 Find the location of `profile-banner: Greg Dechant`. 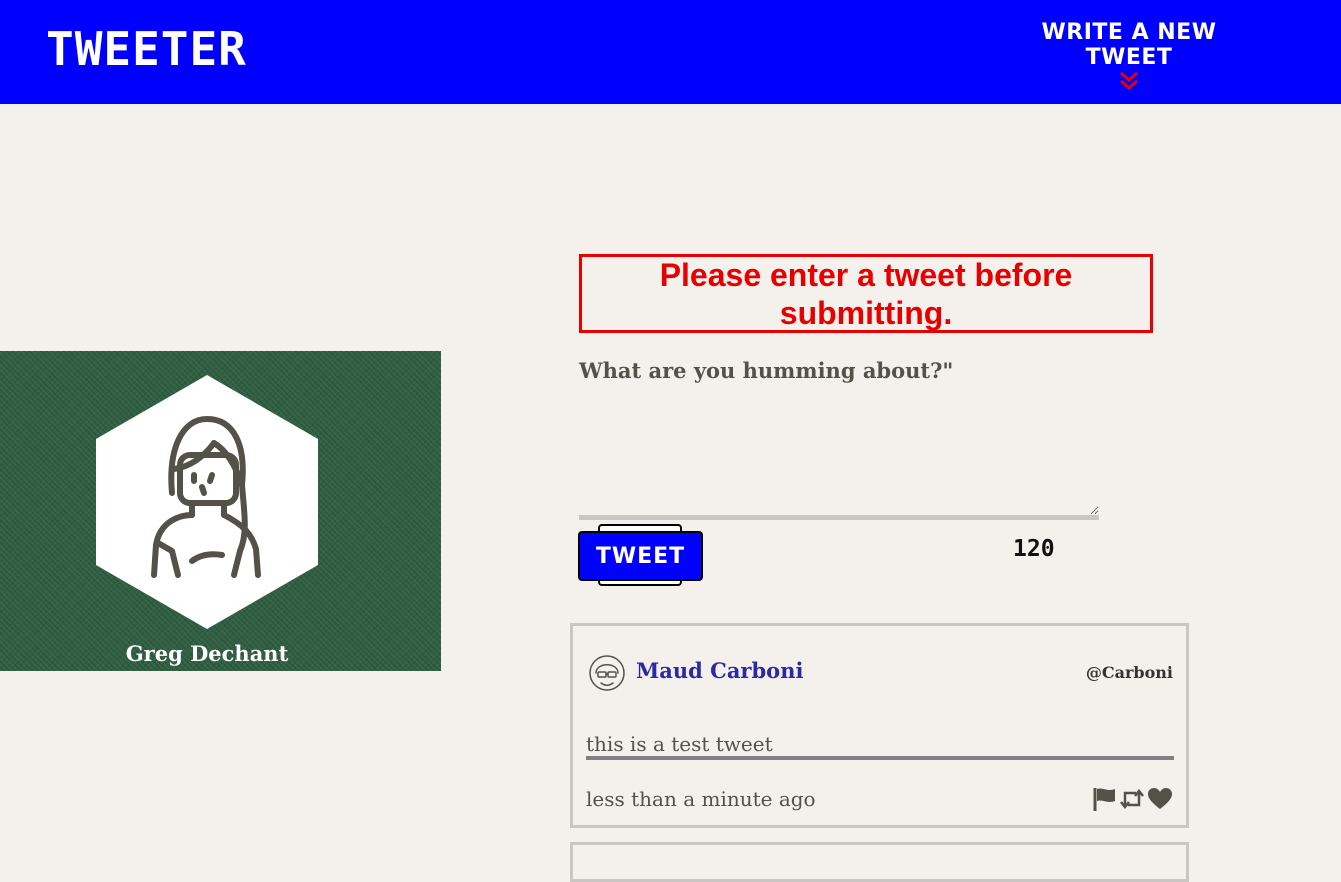

profile-banner: Greg Dechant is located at coordinates (220, 511).